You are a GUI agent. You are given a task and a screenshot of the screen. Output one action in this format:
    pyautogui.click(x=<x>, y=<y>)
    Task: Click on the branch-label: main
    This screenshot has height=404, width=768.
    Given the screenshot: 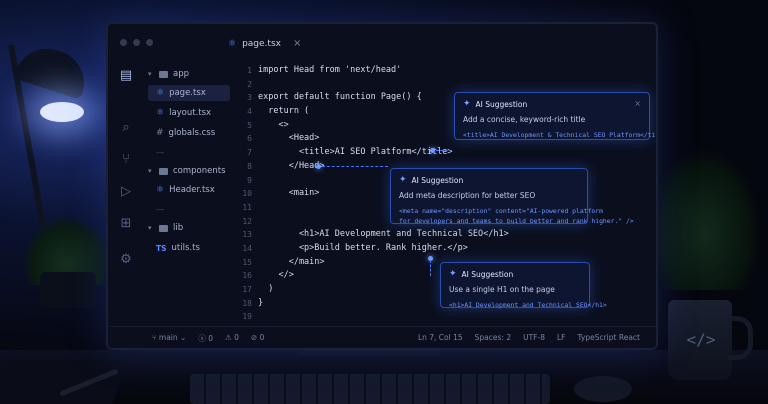 What is the action you would take?
    pyautogui.click(x=168, y=337)
    